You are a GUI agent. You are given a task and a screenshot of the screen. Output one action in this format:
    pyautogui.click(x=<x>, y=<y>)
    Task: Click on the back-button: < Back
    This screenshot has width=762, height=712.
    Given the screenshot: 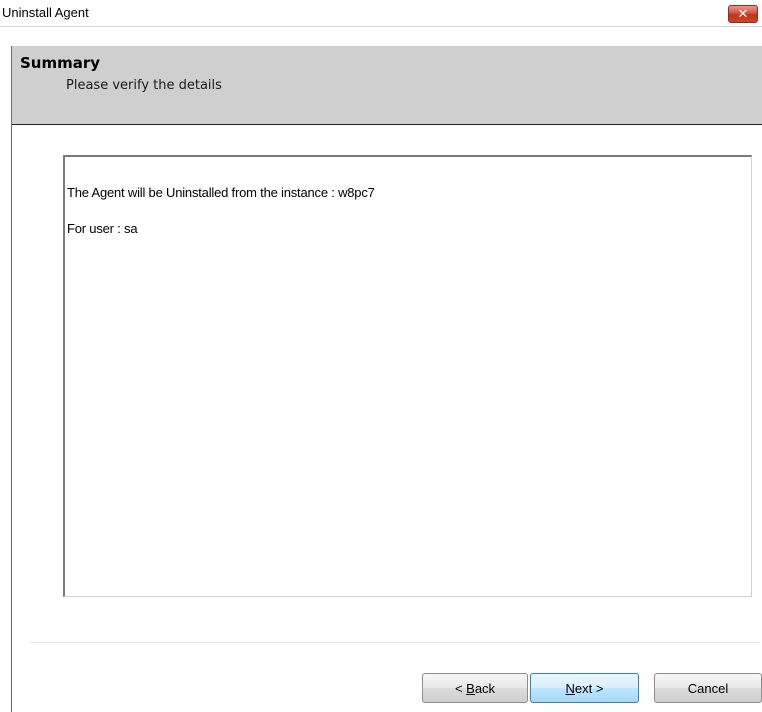 What is the action you would take?
    pyautogui.click(x=475, y=688)
    